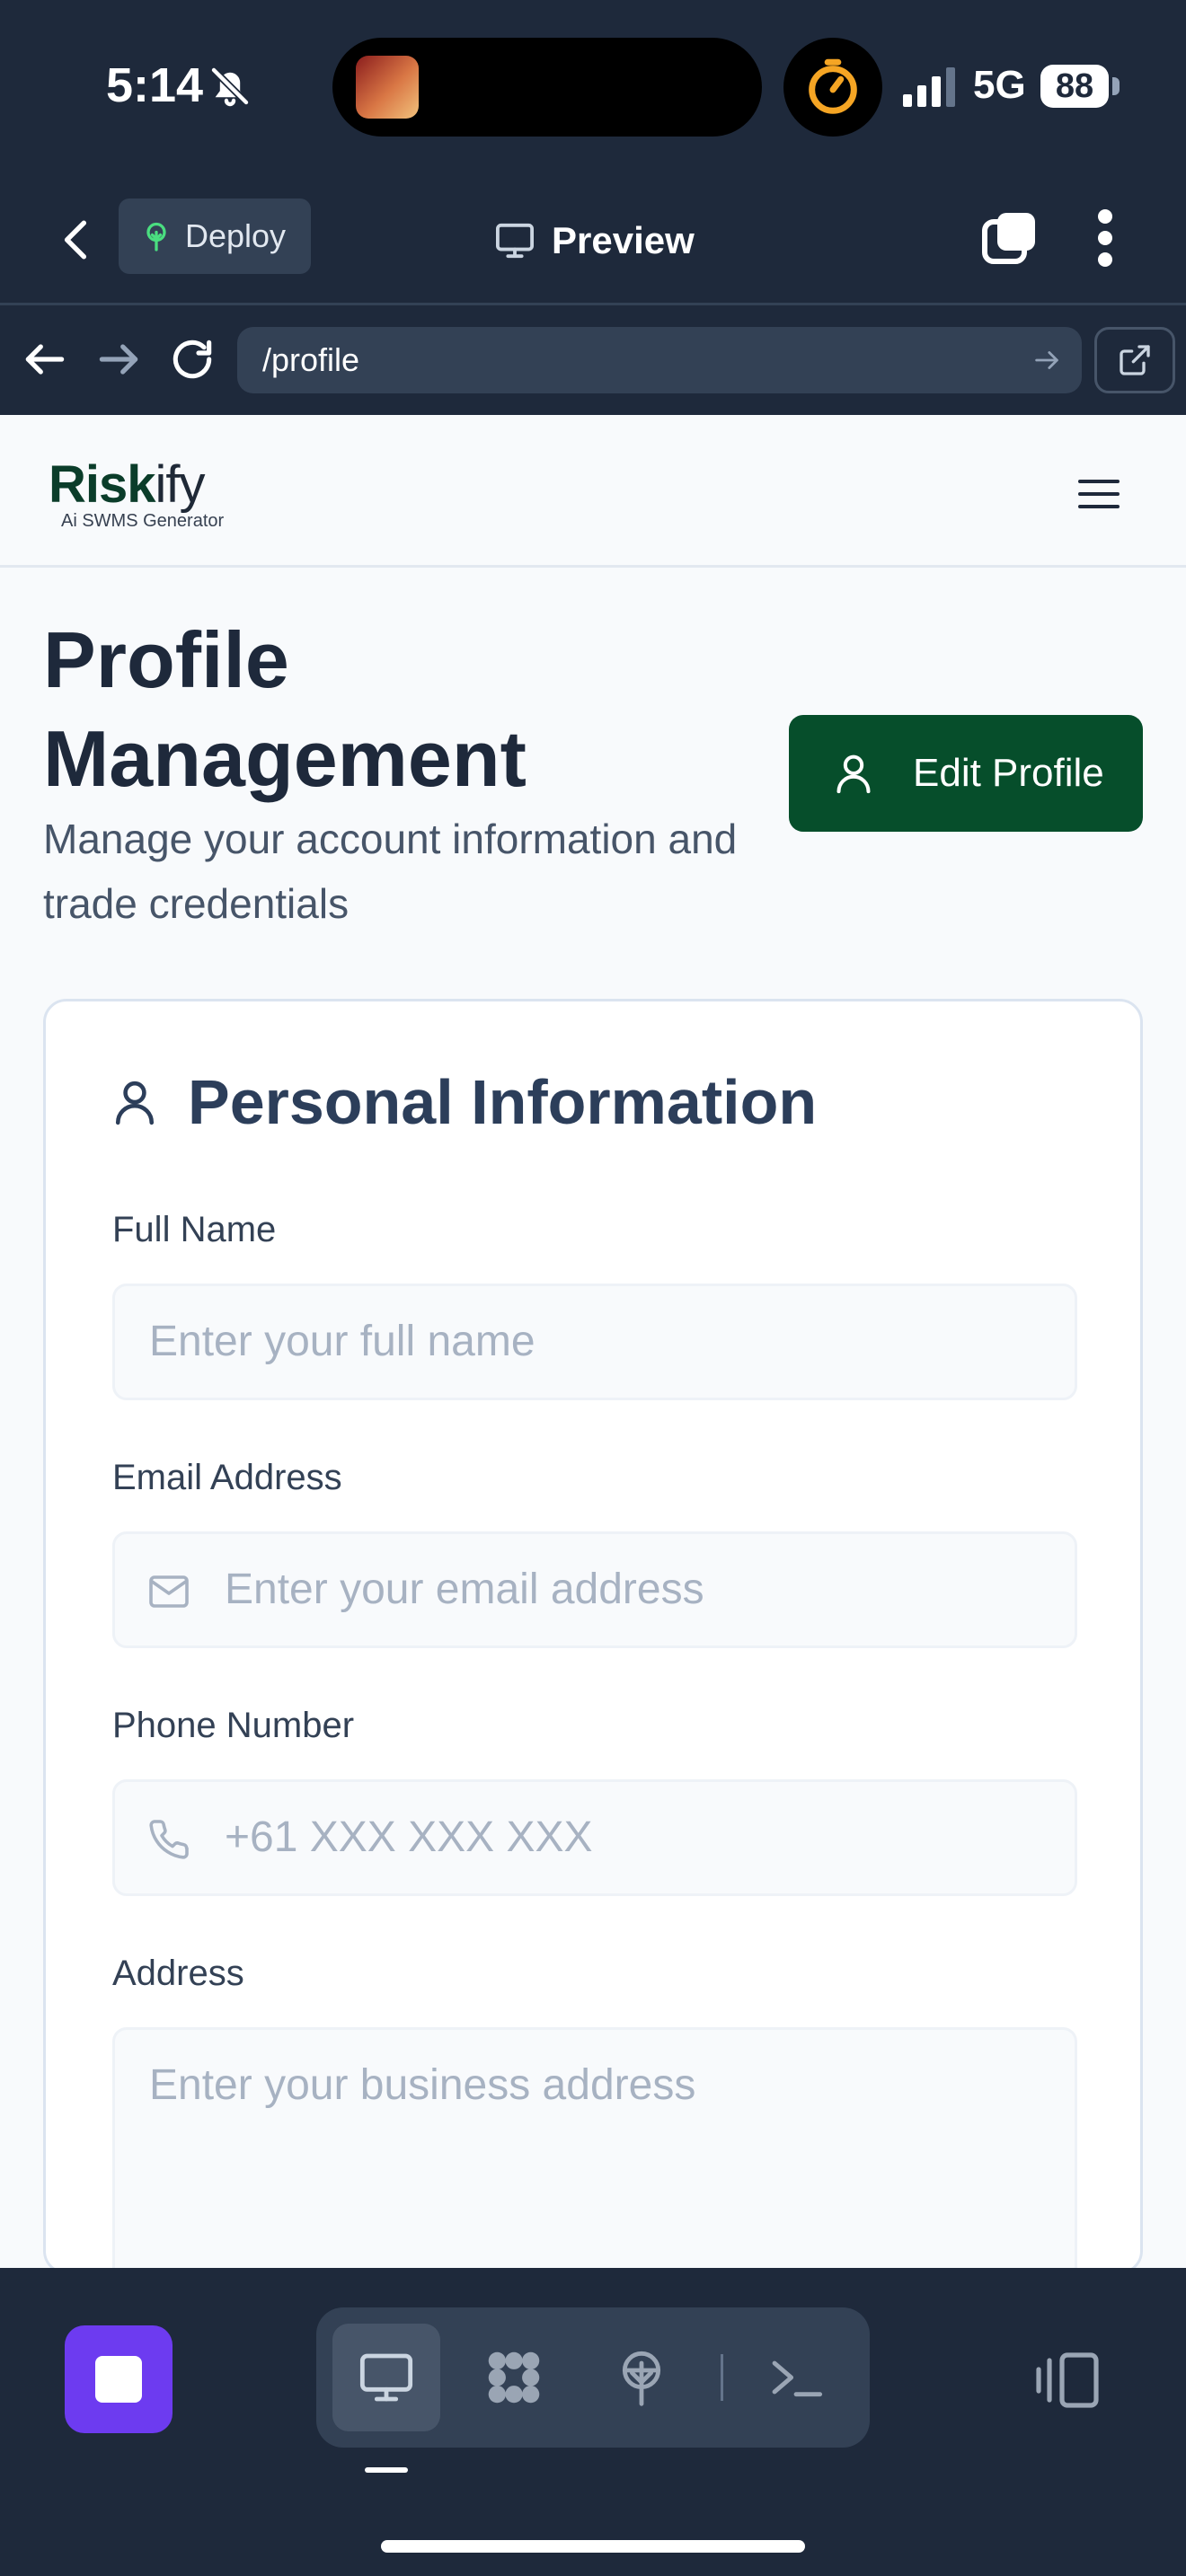 This screenshot has height=2576, width=1186. What do you see at coordinates (722, 2377) in the screenshot?
I see `toolbar-divider` at bounding box center [722, 2377].